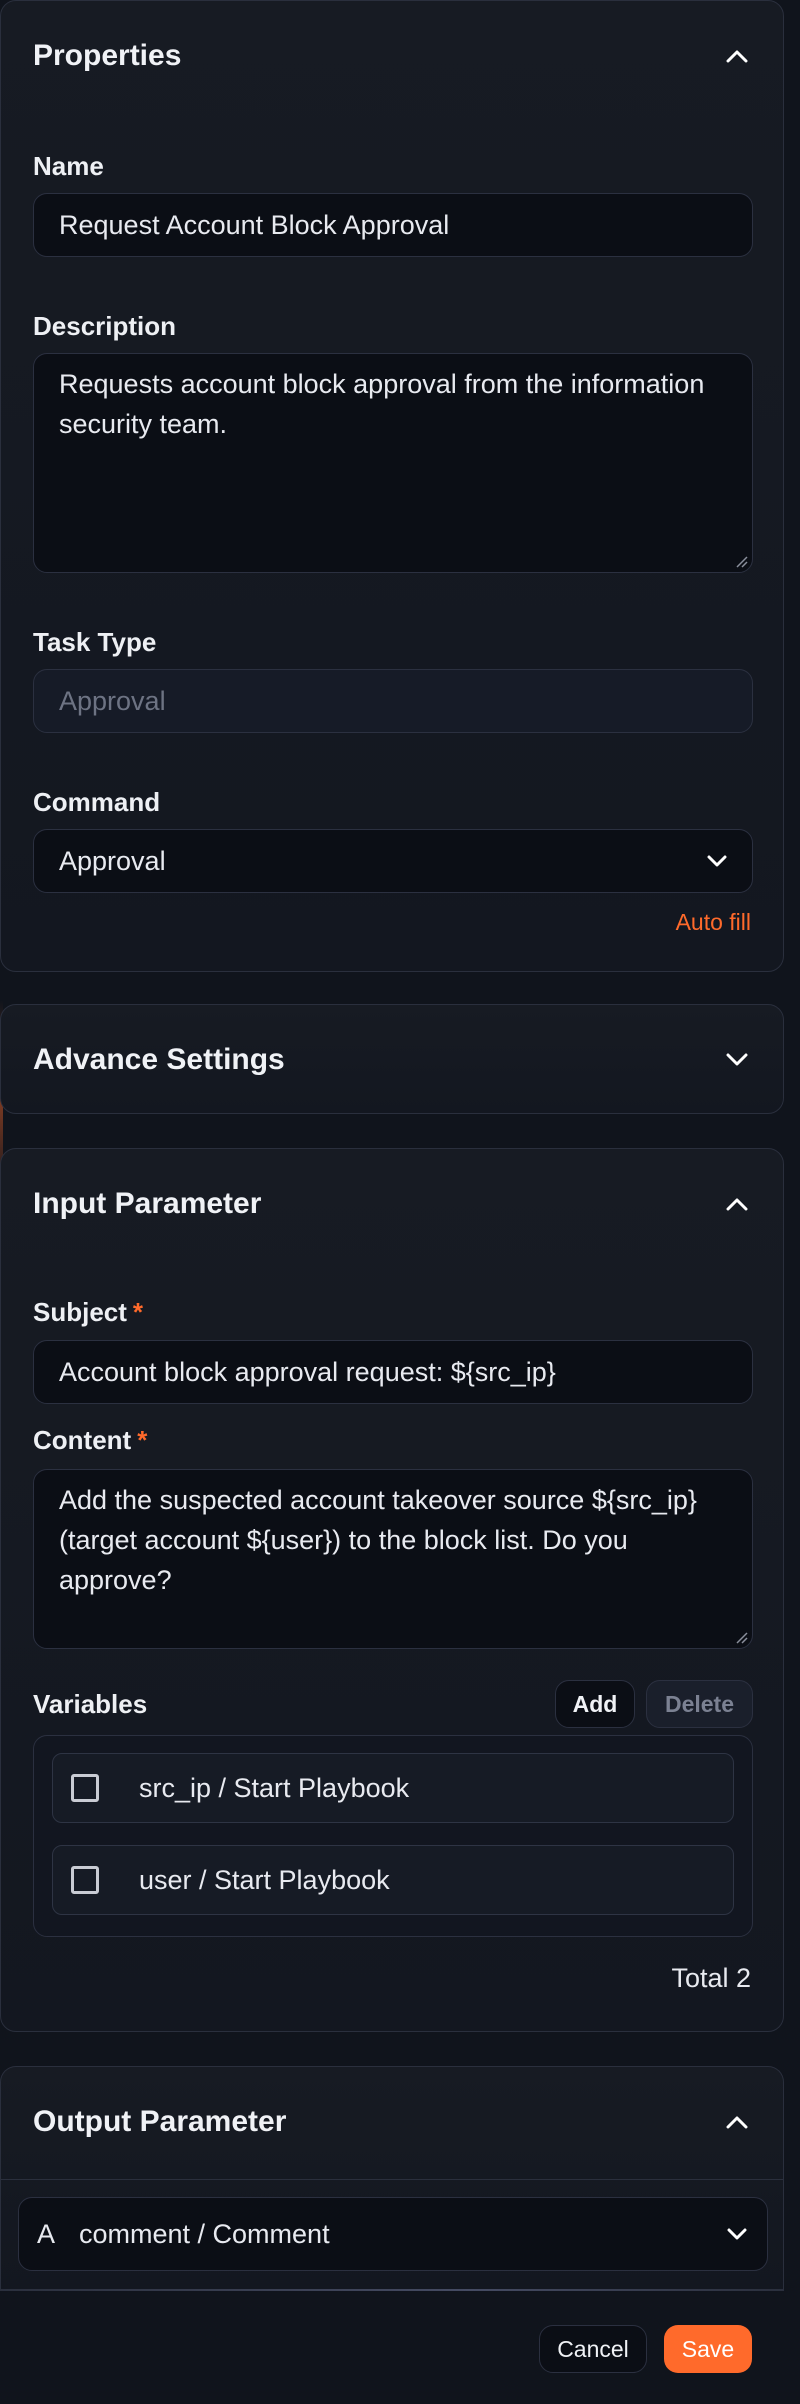  I want to click on variables-label: Variables, so click(90, 1704).